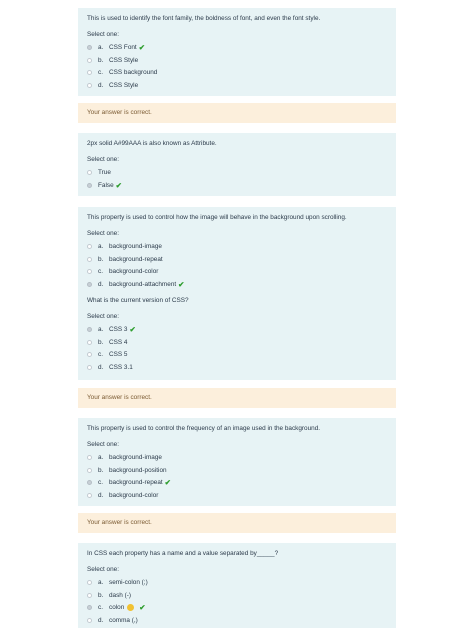 Image resolution: width=474 pixels, height=632 pixels. Describe the element at coordinates (237, 483) in the screenshot. I see `option-c: c. background-repeat ✔` at that location.